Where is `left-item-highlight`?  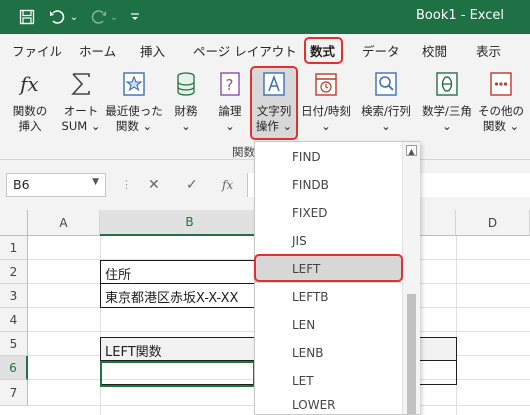 left-item-highlight is located at coordinates (328, 268).